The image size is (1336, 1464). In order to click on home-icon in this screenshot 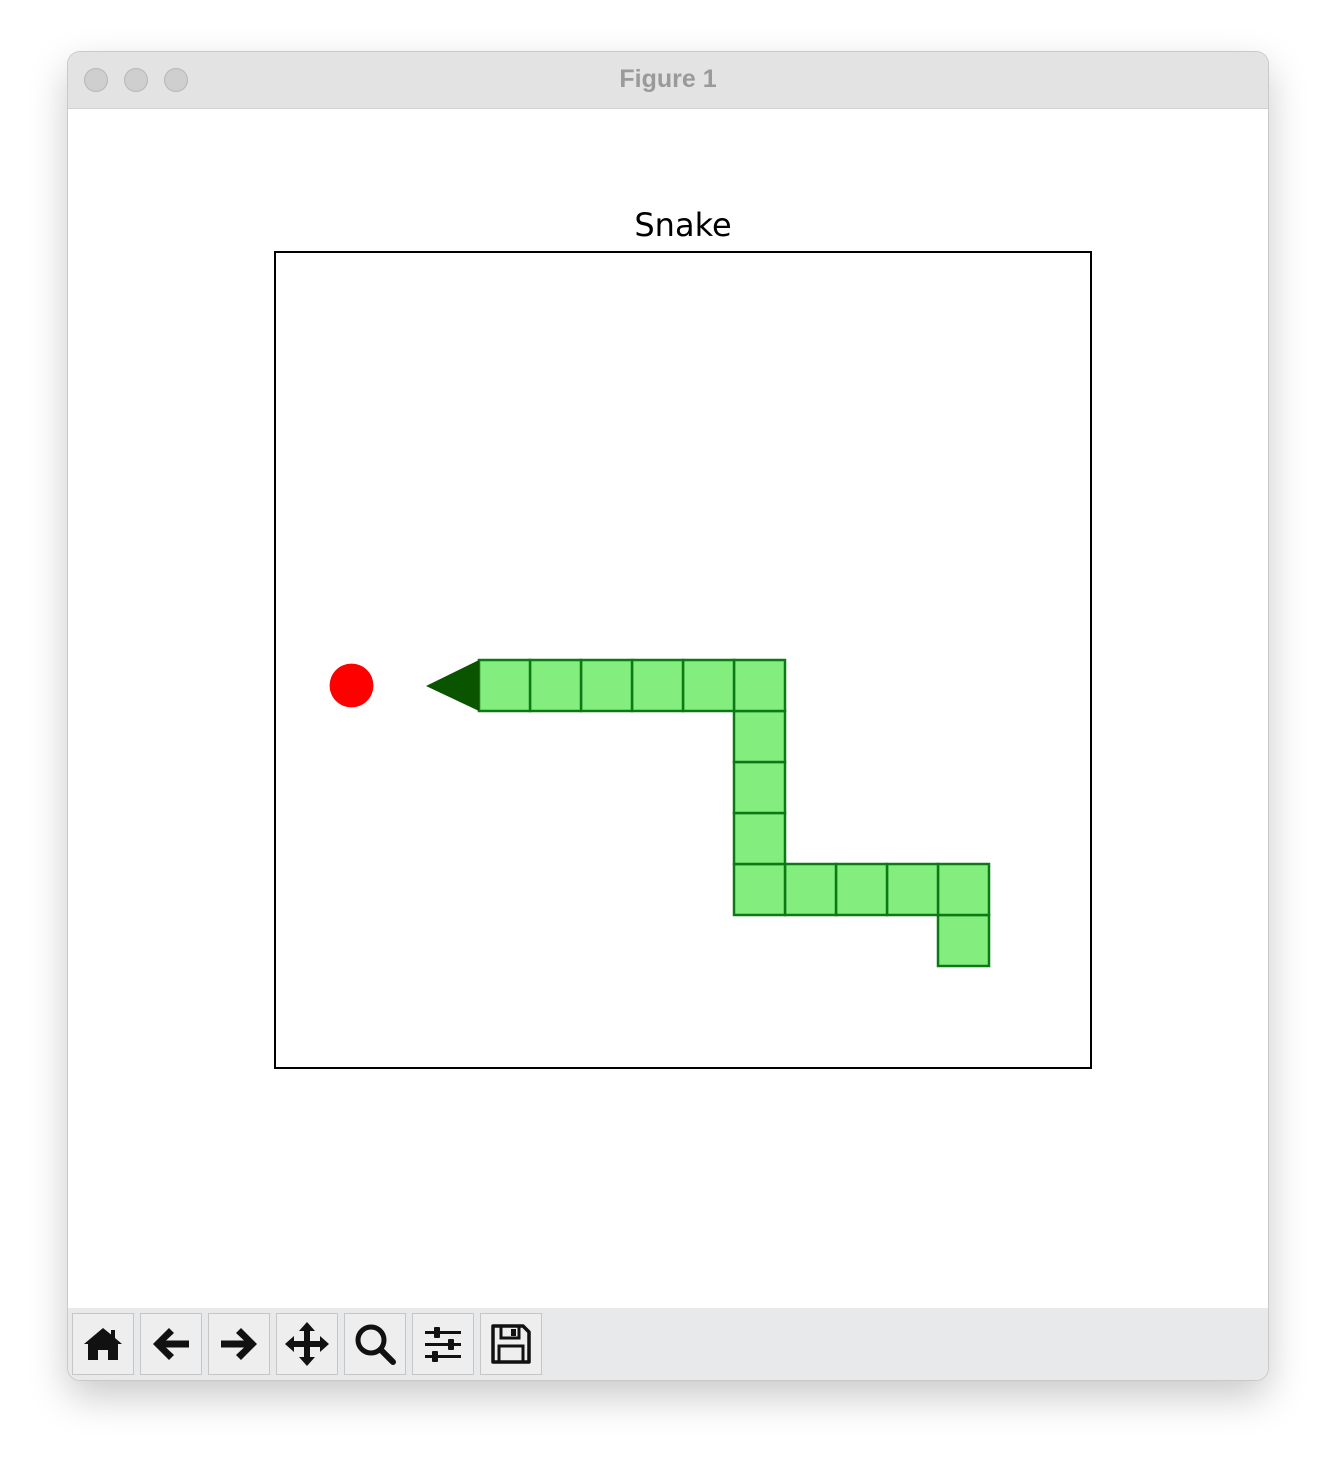, I will do `click(103, 1344)`.